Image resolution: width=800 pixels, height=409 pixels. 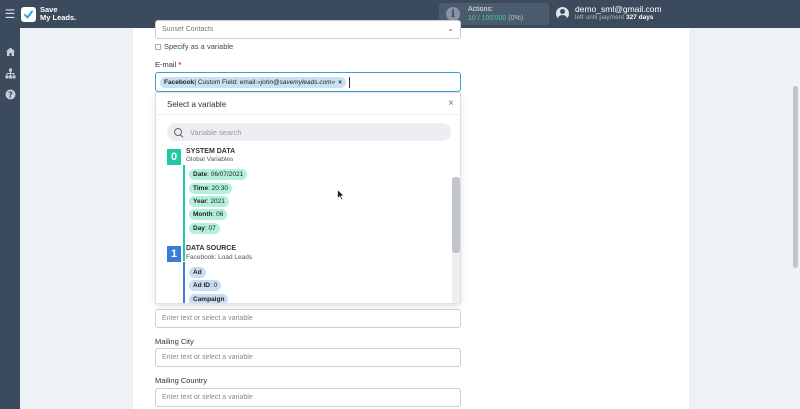 I want to click on group-subtitle: Facebook: Load Leads, so click(x=219, y=257).